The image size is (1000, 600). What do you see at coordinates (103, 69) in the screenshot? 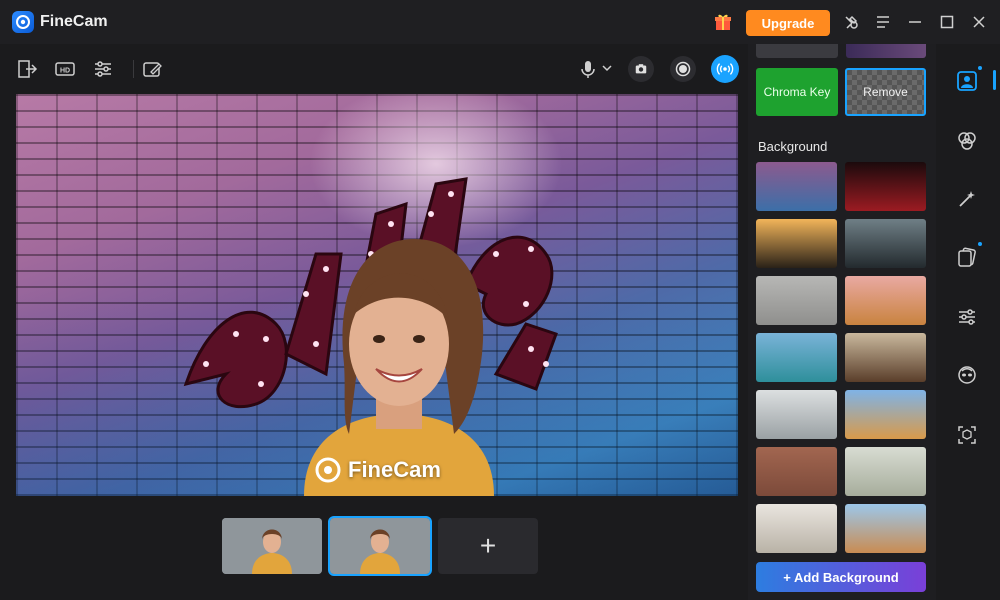
I see `adjust-sliders-icon` at bounding box center [103, 69].